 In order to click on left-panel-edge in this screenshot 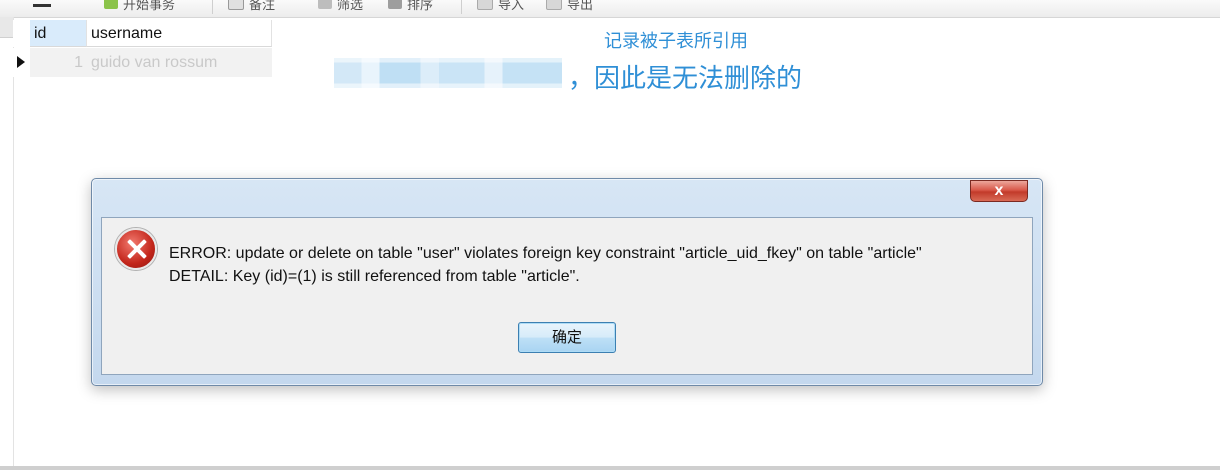, I will do `click(7, 243)`.